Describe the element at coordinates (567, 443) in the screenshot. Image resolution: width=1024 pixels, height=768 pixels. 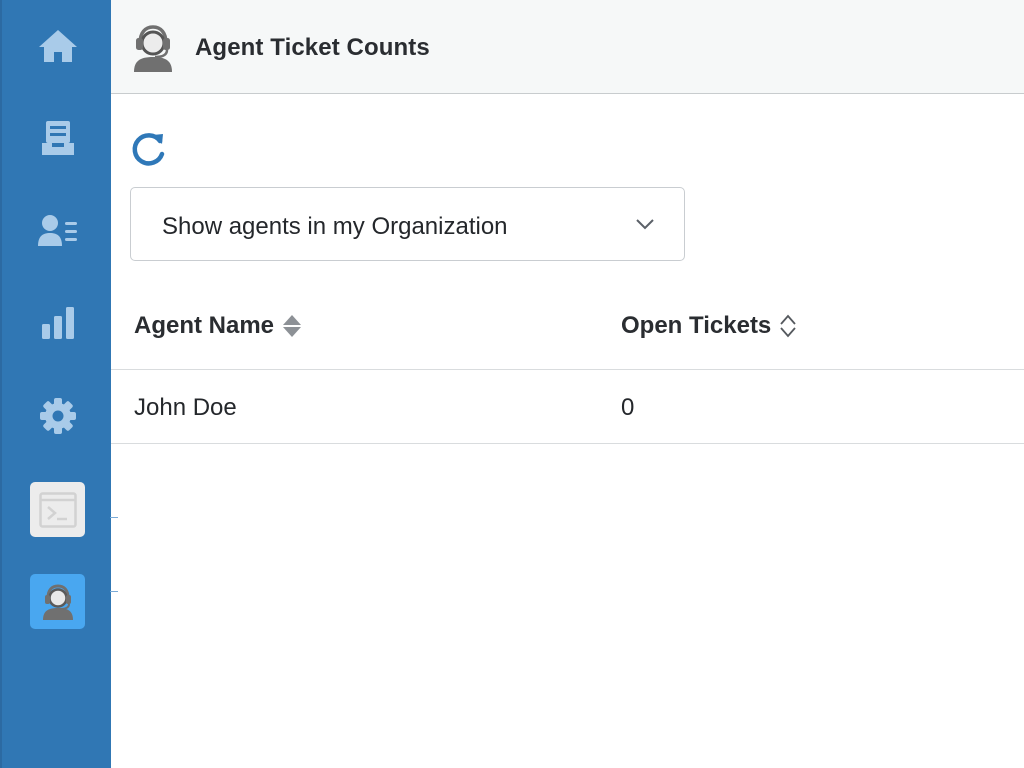
I see `table-row-divider` at that location.